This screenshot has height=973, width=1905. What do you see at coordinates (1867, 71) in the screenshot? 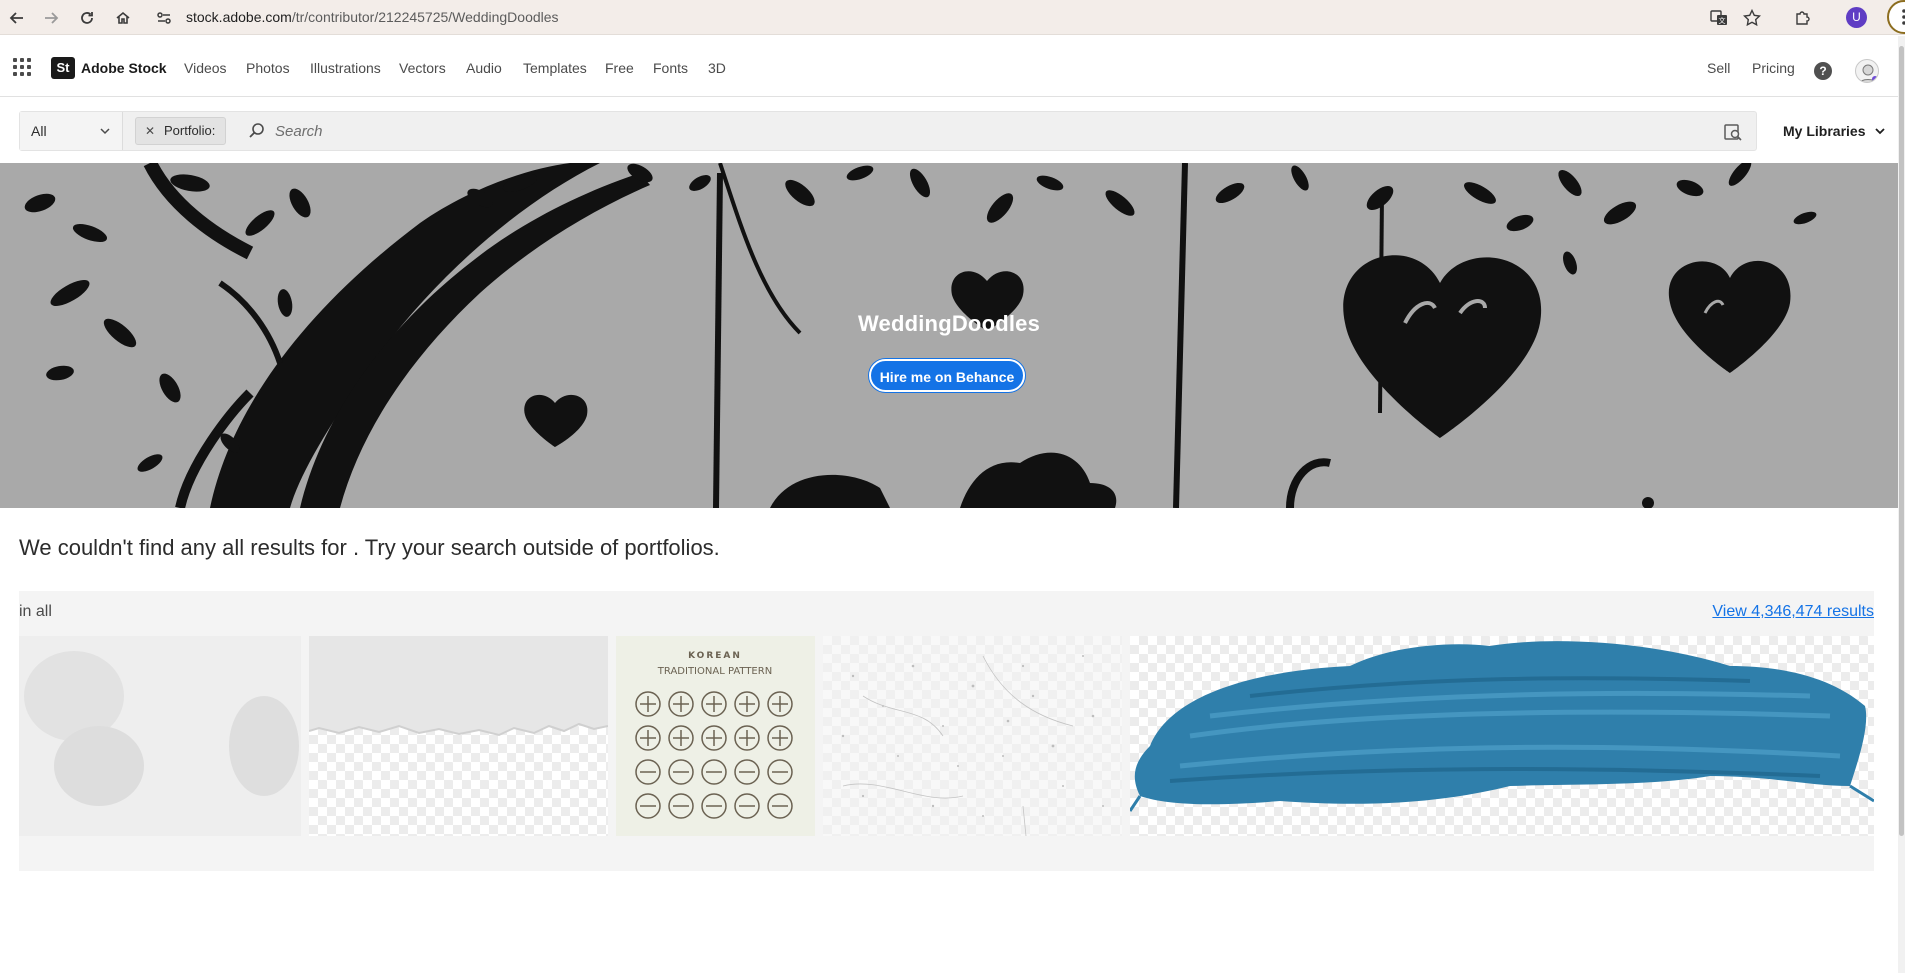
I see `user-avatar` at bounding box center [1867, 71].